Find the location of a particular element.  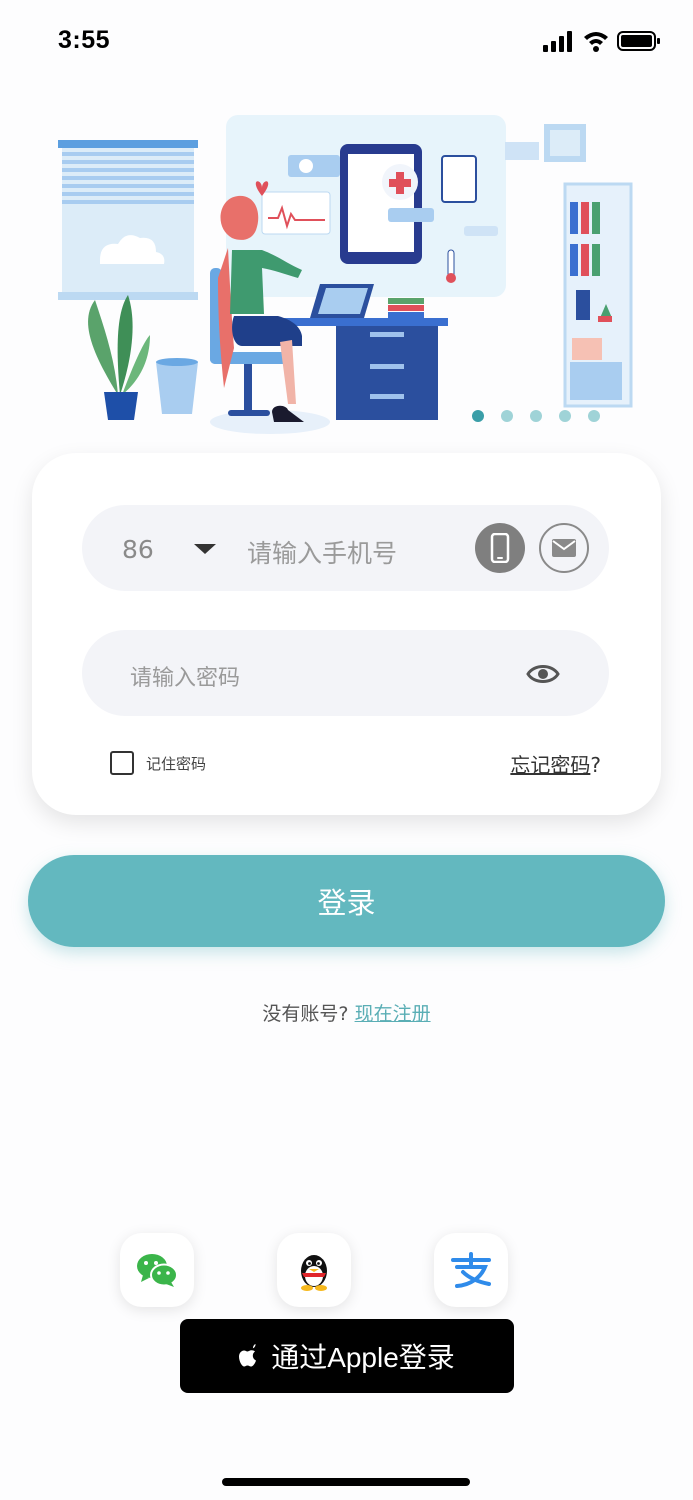

login-button: 登录 is located at coordinates (346, 901).